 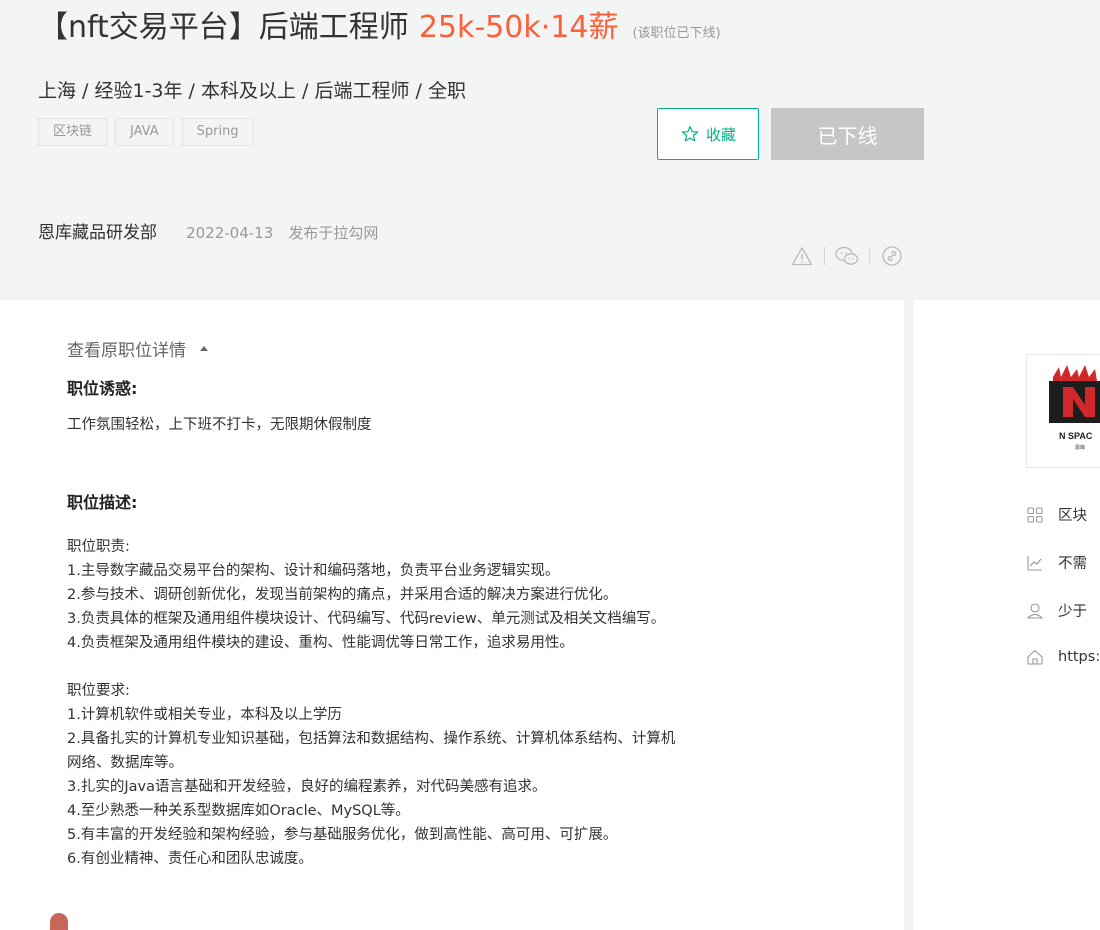 What do you see at coordinates (313, 571) in the screenshot?
I see `duty-line: 1.主导数字藏品交易平台的架构、设计和编码落地，负责平台业务逻辑实现。` at bounding box center [313, 571].